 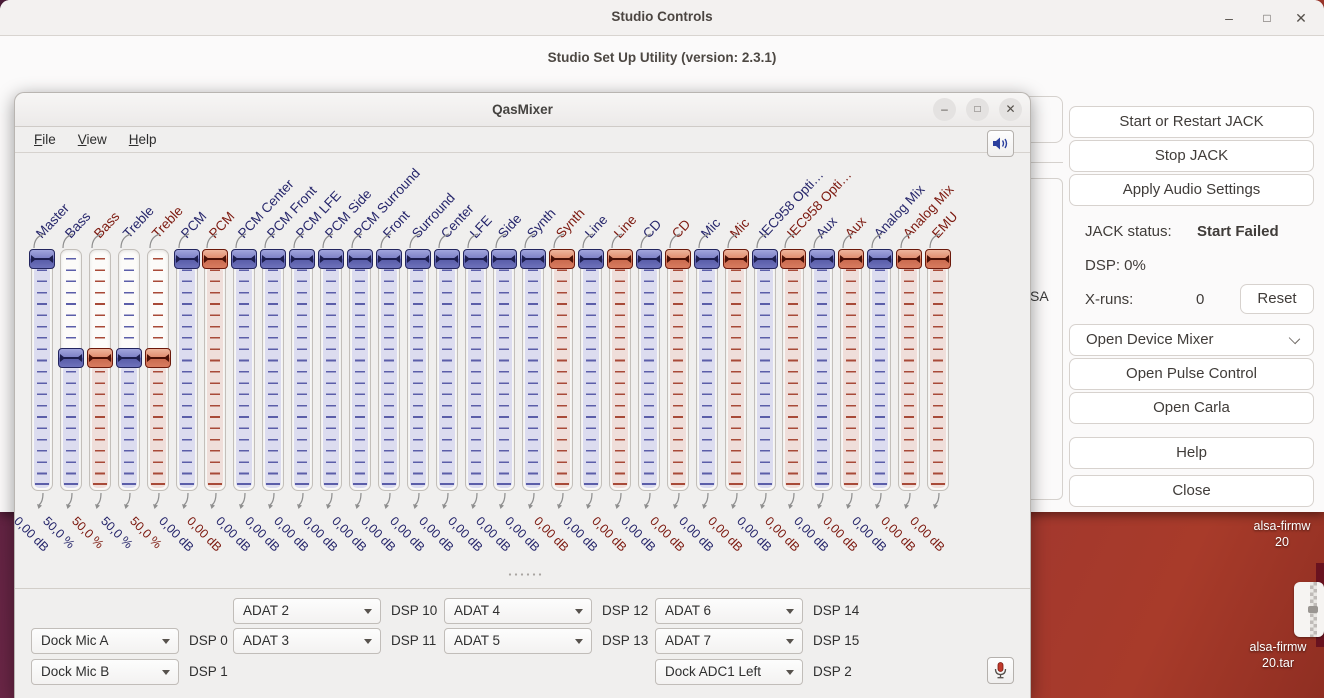 What do you see at coordinates (1000, 143) in the screenshot?
I see `playback-mute-button` at bounding box center [1000, 143].